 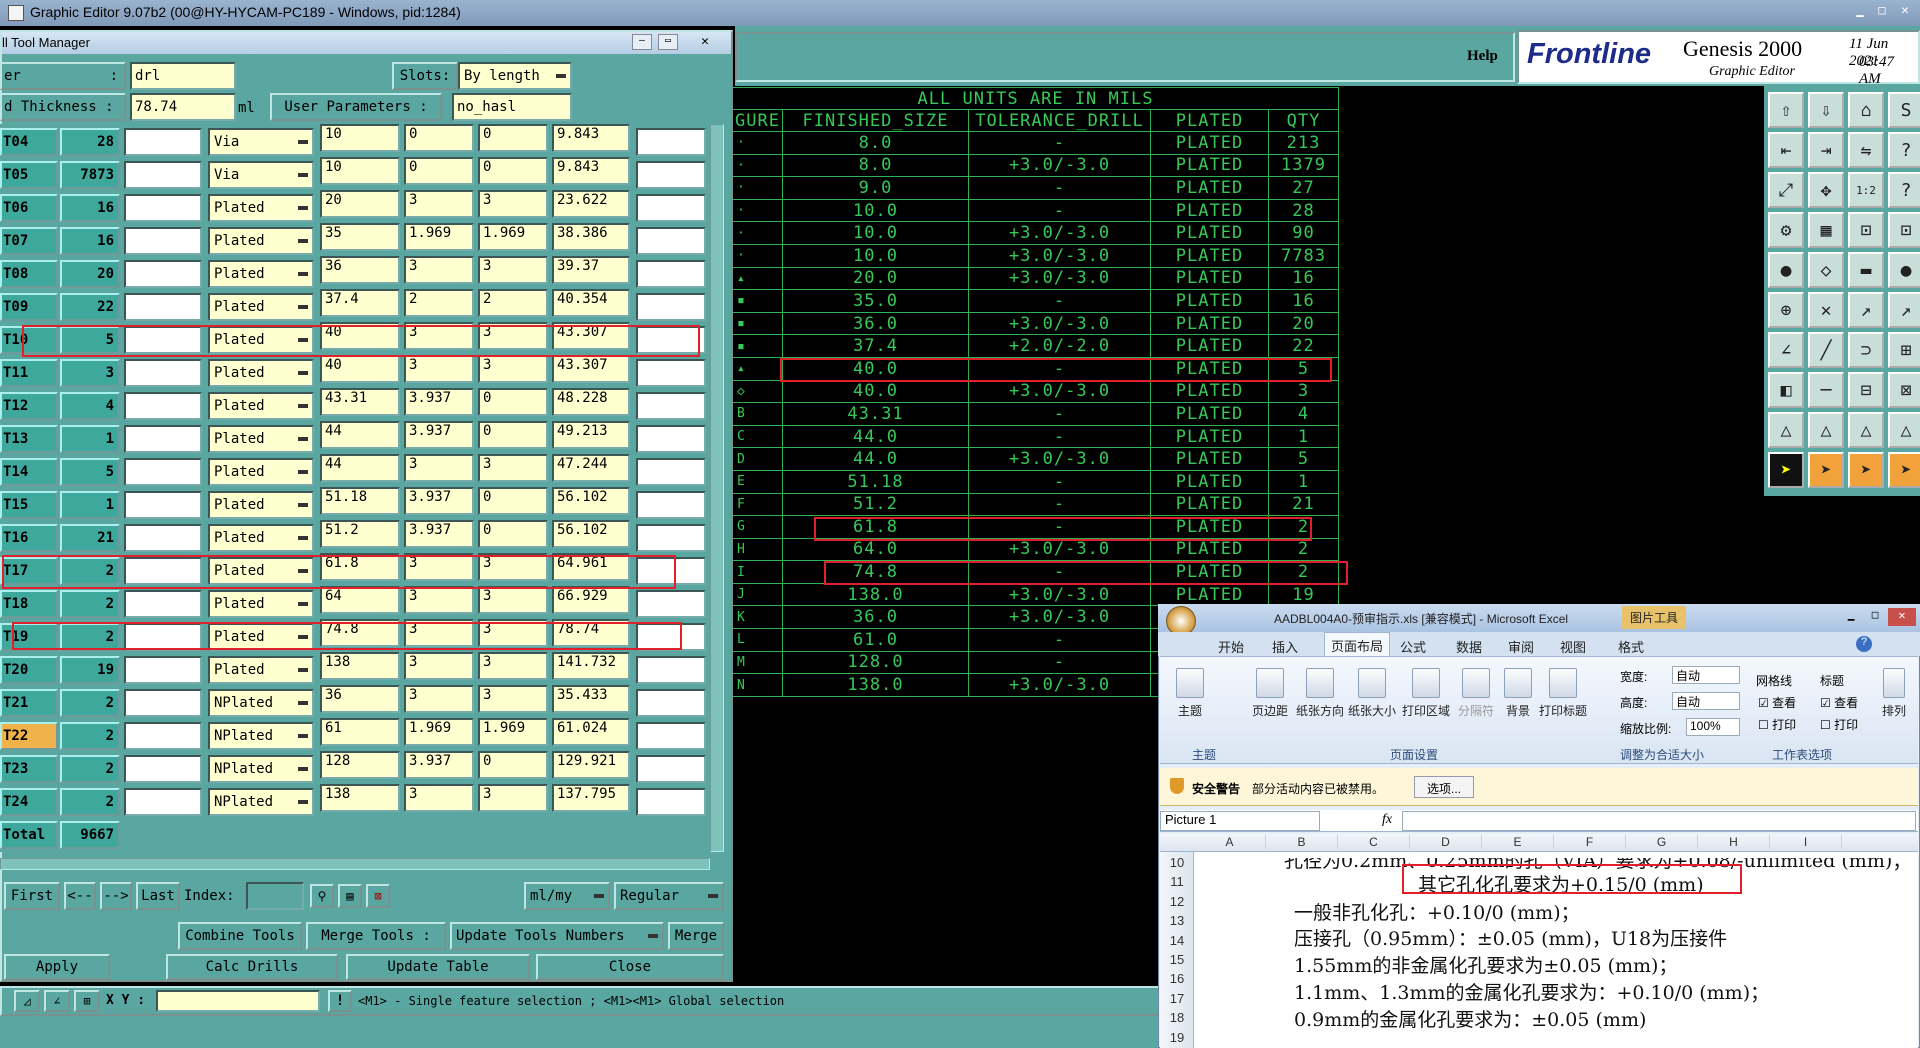 What do you see at coordinates (1230, 842) in the screenshot?
I see `column-header: A` at bounding box center [1230, 842].